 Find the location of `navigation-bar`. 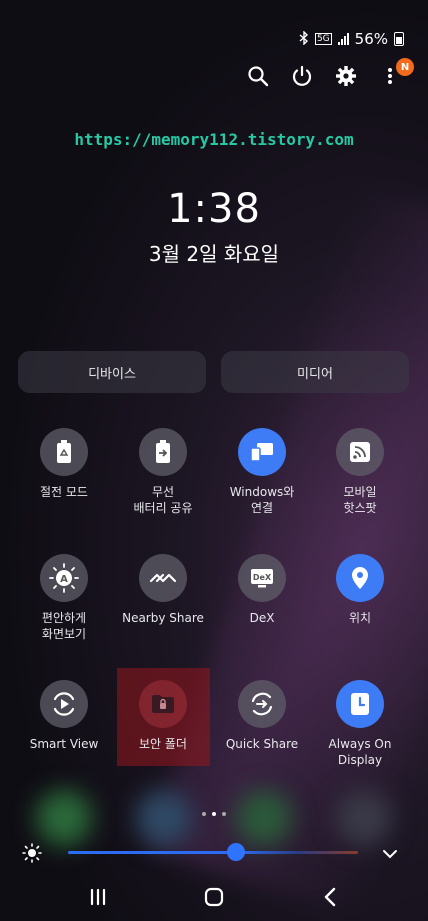

navigation-bar is located at coordinates (214, 897).